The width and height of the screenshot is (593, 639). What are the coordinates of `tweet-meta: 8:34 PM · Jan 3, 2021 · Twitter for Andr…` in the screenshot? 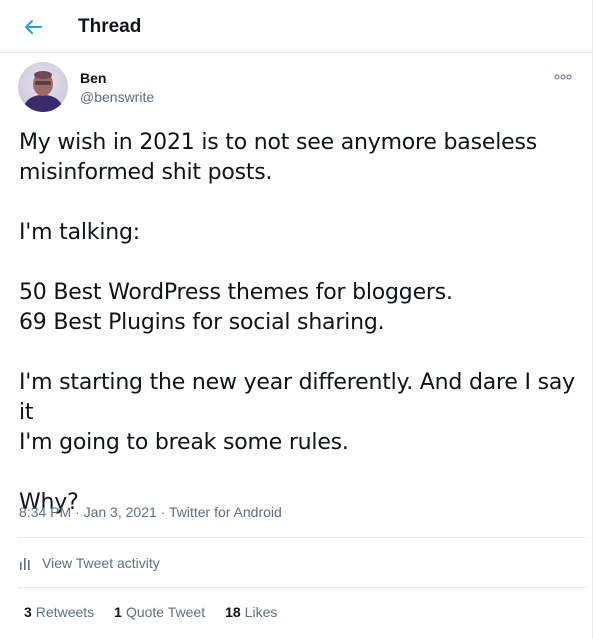 It's located at (150, 512).